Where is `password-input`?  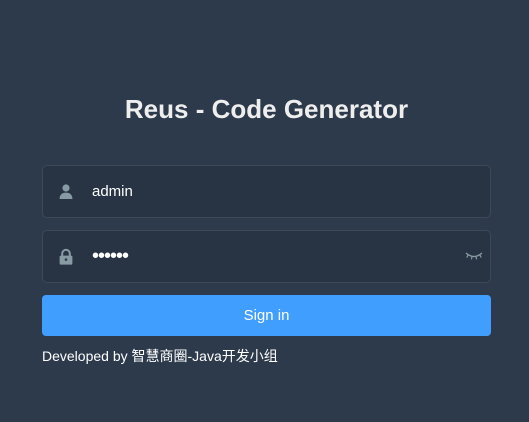
password-input is located at coordinates (267, 256).